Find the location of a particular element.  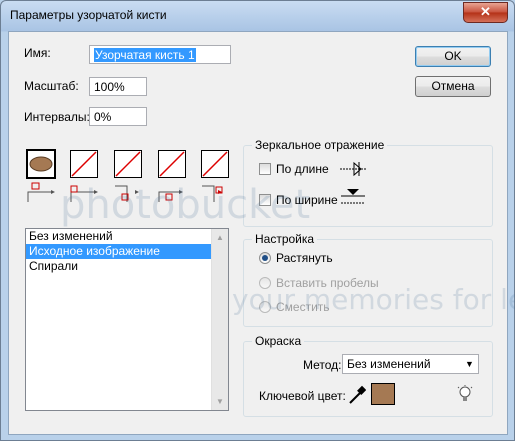

close-icon: ✕ is located at coordinates (485, 11).